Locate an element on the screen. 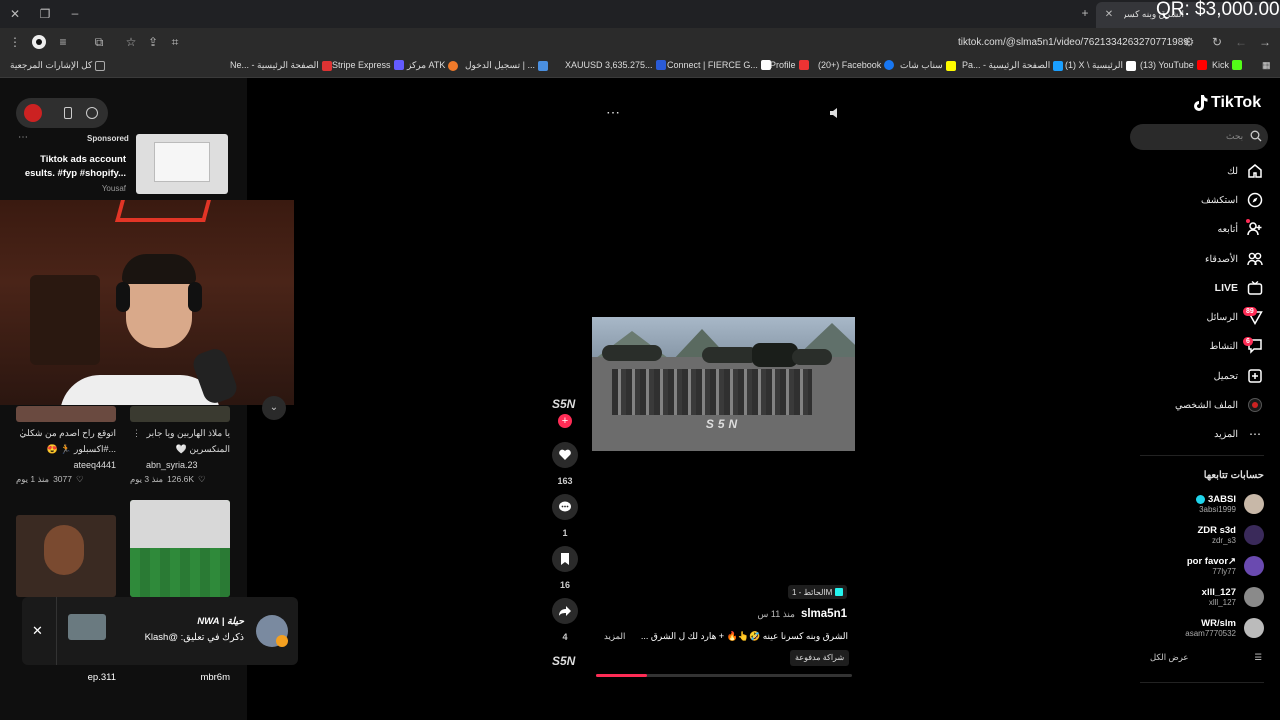  author-username: slma5n1 is located at coordinates (824, 614).